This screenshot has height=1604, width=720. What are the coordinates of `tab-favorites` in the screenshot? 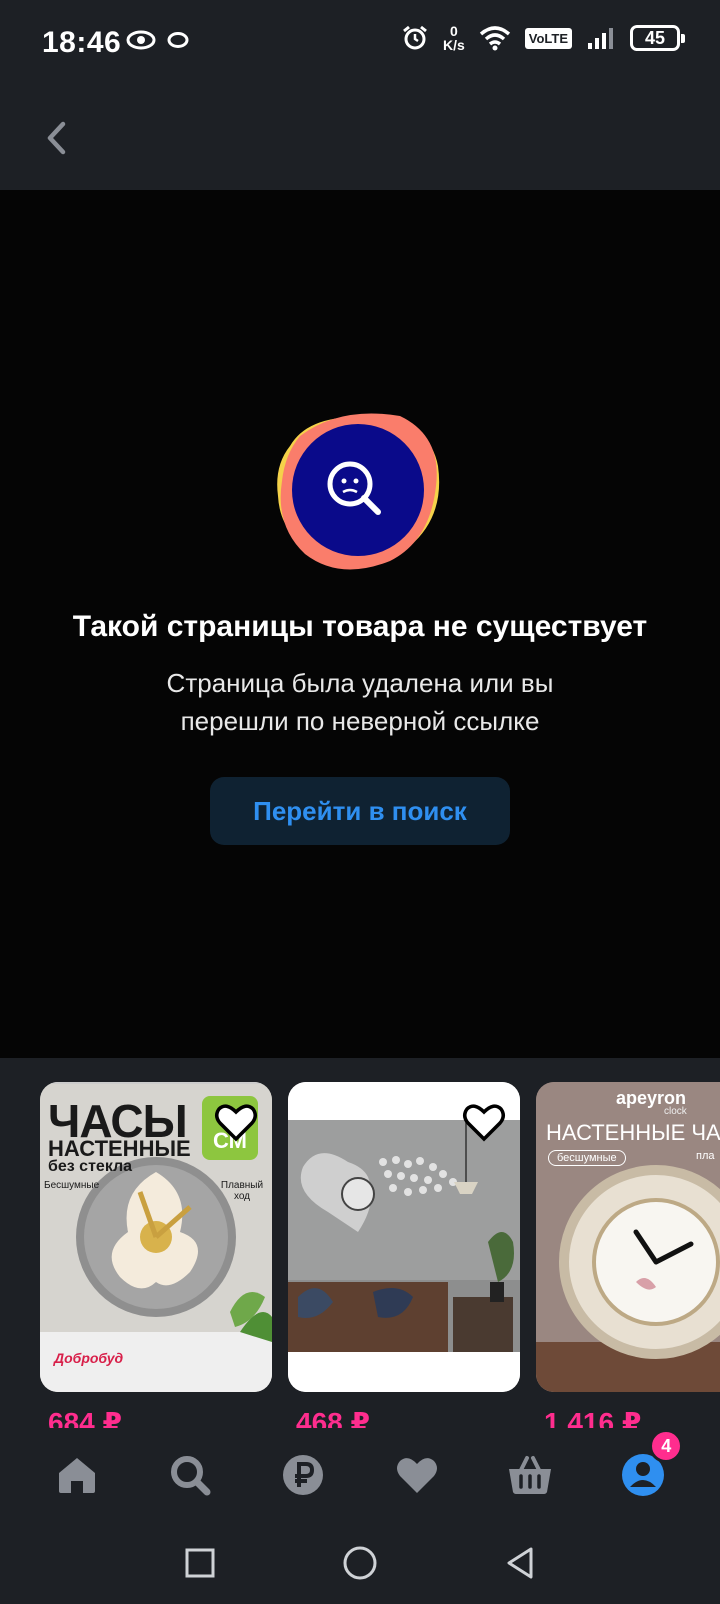 It's located at (417, 1475).